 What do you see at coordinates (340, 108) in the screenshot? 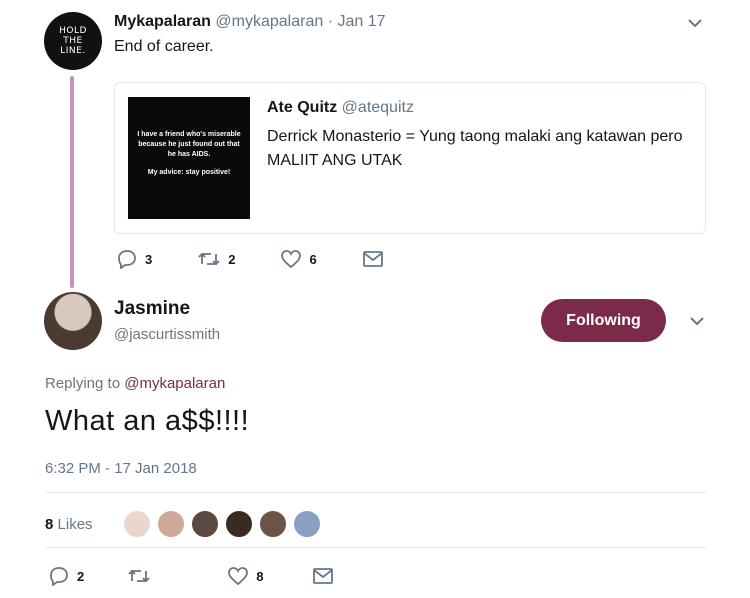
I see `quoted-header: Ate Quitz @atequitz` at bounding box center [340, 108].